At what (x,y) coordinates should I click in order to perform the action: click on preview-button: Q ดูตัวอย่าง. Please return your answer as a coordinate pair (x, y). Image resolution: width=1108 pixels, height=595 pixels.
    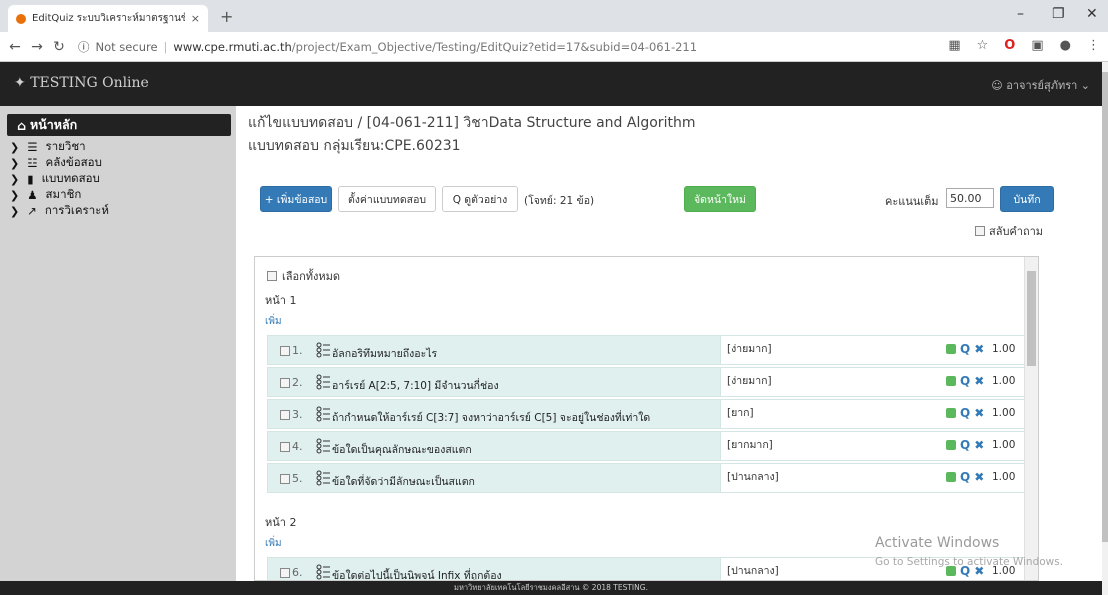
    Looking at the image, I should click on (480, 199).